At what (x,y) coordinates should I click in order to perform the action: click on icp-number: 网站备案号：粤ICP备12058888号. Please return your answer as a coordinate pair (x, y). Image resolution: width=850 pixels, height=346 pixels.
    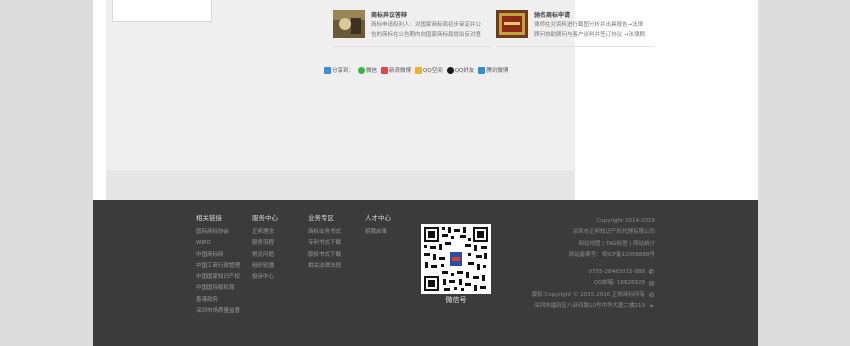
    Looking at the image, I should click on (593, 255).